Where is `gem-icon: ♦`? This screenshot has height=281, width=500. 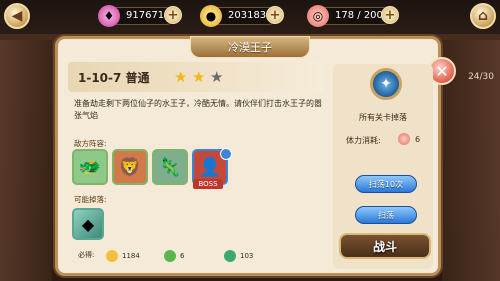 gem-icon: ♦ is located at coordinates (109, 16).